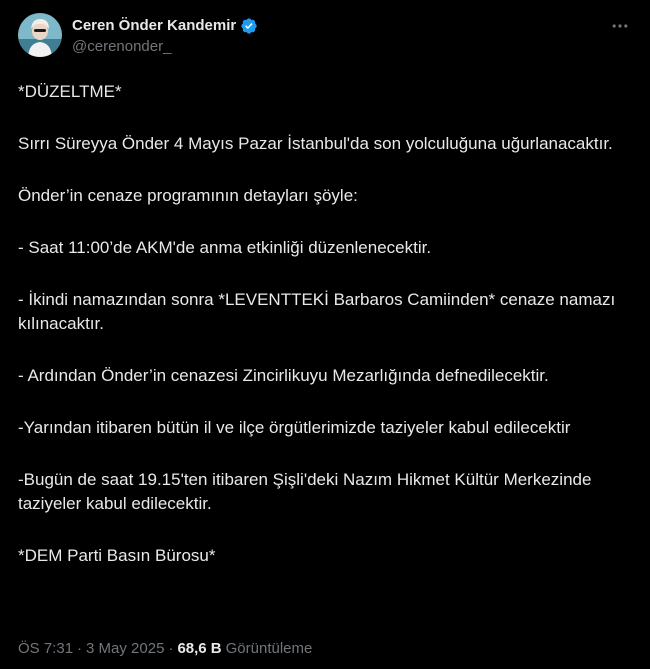  I want to click on tweet-header: Ceren Önder Kandemir @cerenonder_, so click(325, 35).